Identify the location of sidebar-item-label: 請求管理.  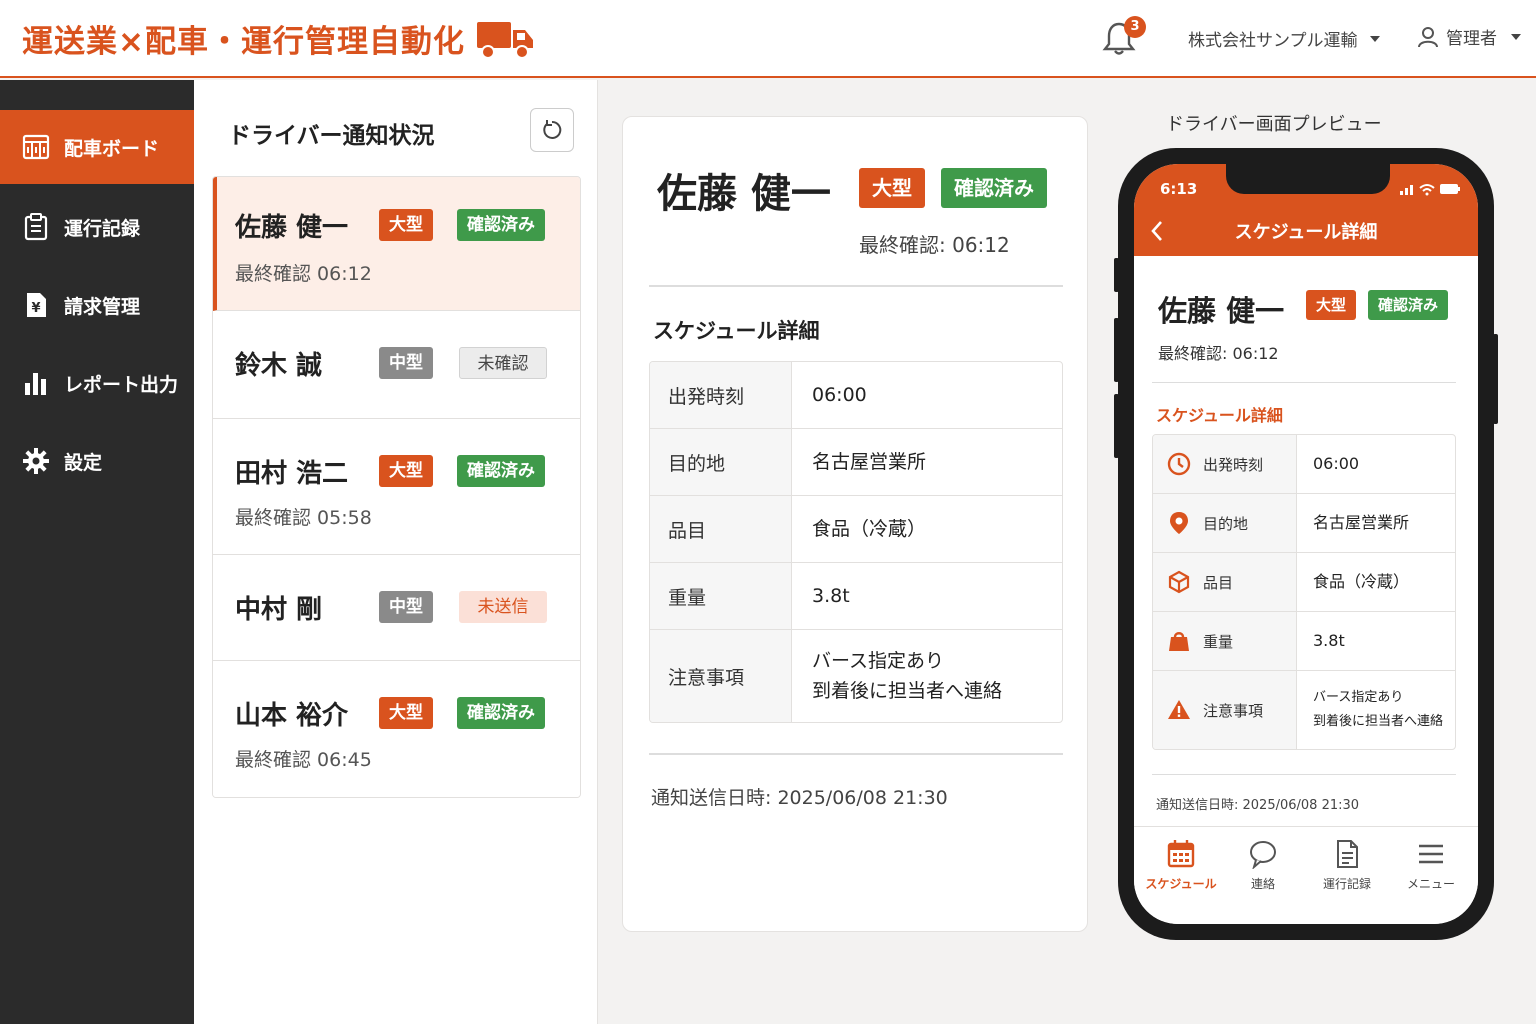
(102, 306).